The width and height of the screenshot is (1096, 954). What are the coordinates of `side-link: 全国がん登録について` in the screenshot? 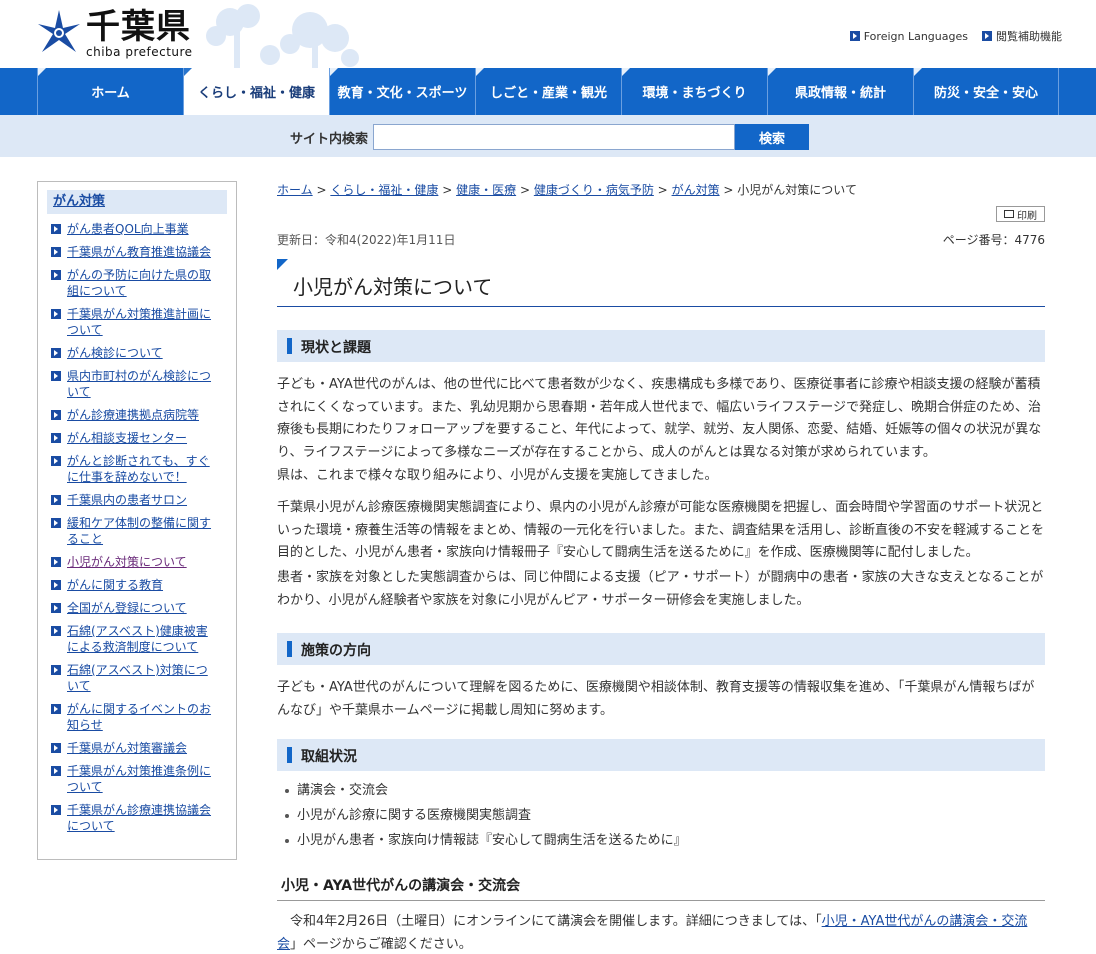 It's located at (140, 608).